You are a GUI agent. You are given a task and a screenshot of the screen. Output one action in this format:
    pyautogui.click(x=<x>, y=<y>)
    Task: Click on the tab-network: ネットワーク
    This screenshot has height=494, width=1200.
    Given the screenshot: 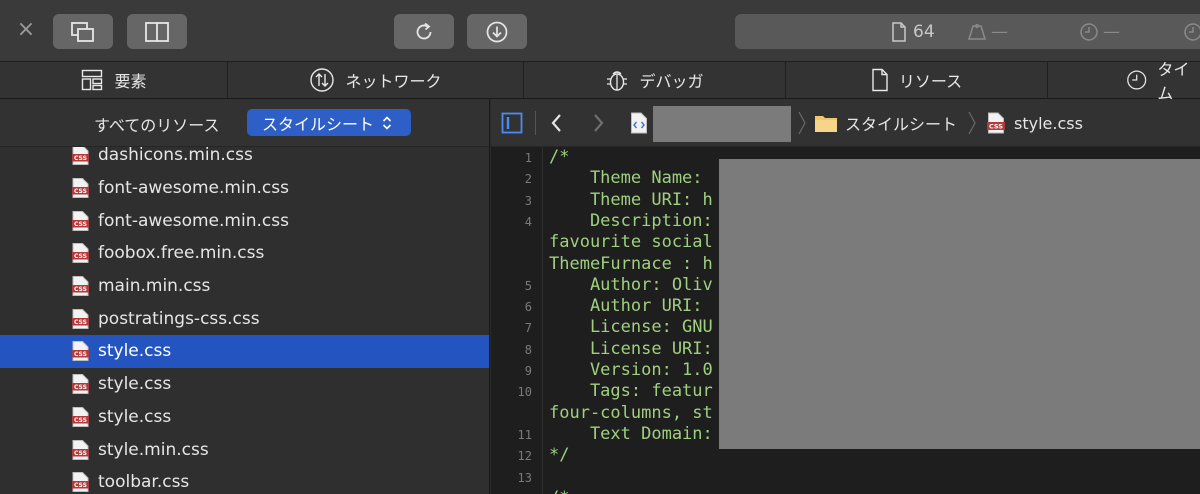 What is the action you would take?
    pyautogui.click(x=376, y=80)
    